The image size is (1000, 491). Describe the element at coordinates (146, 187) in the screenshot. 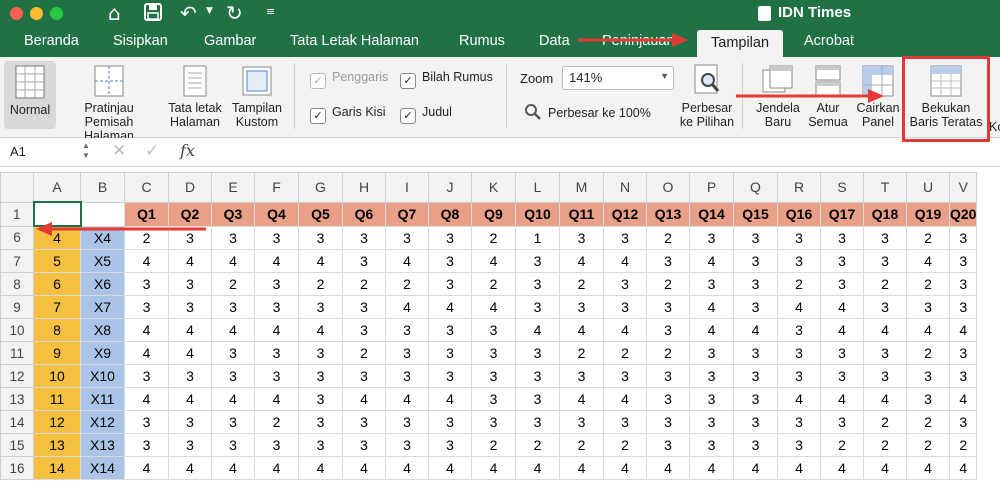

I see `column-header: C` at that location.